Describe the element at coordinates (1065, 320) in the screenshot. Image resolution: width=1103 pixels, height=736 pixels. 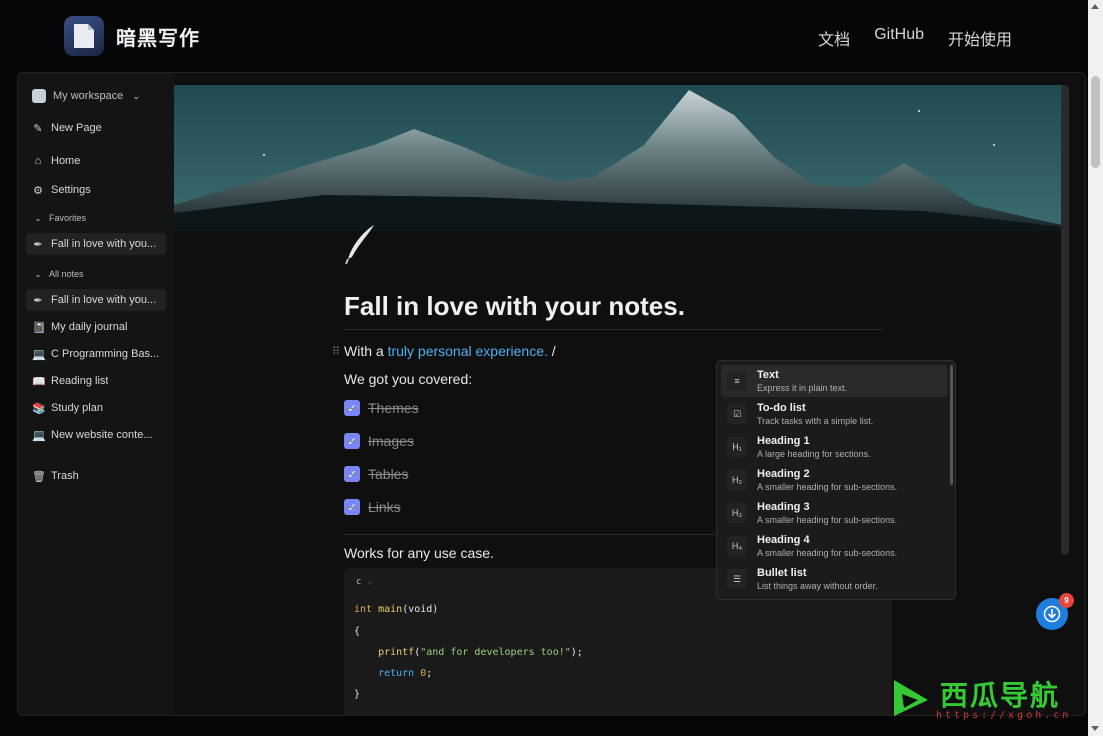
I see `editor-scrollbar` at that location.